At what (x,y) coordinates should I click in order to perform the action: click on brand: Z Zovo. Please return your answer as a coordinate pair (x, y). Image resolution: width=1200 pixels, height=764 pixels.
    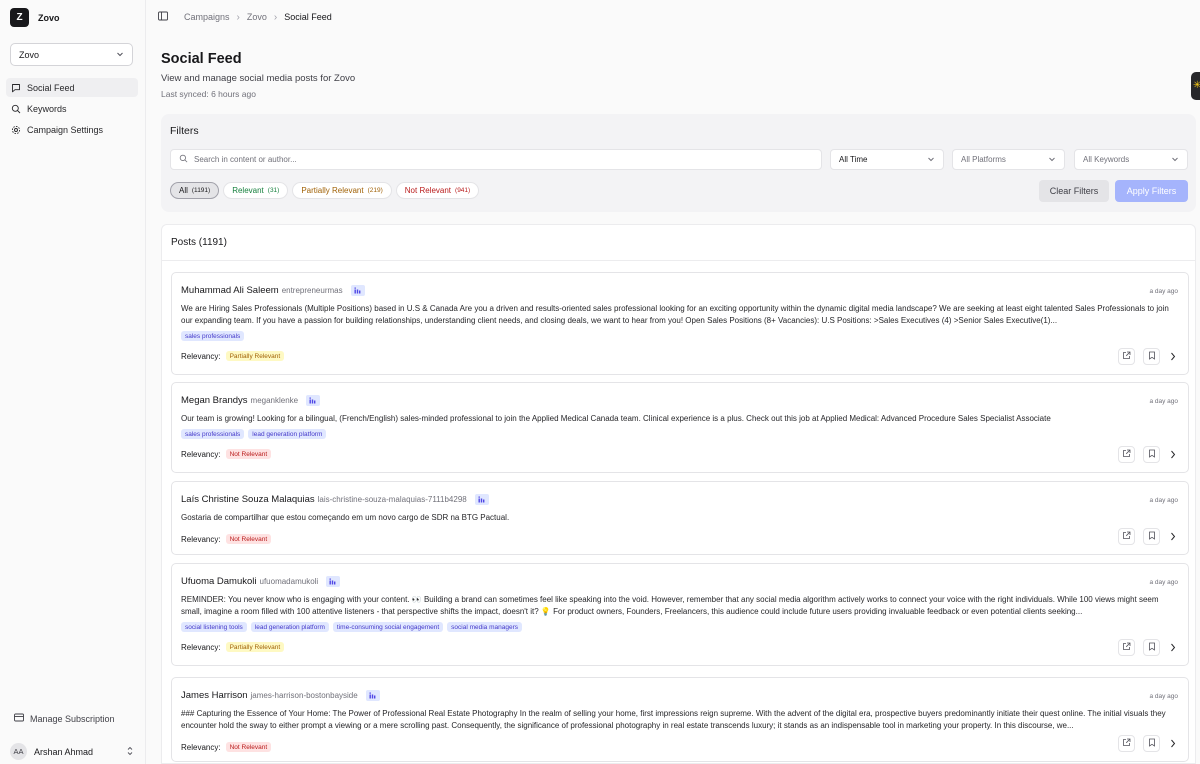
    Looking at the image, I should click on (35, 17).